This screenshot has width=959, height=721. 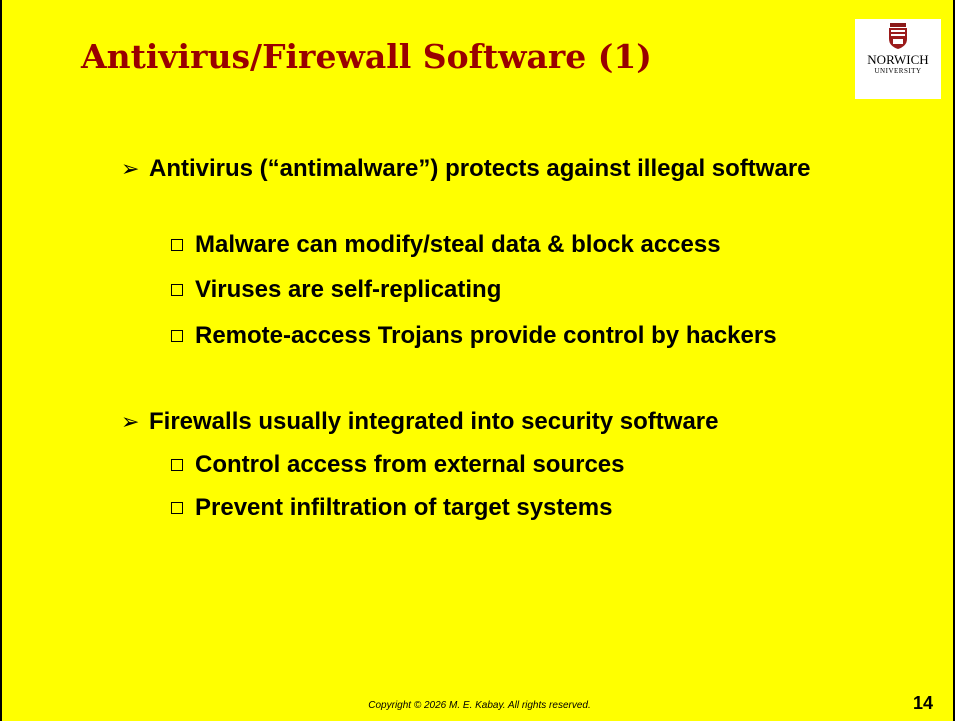 I want to click on sub-bullet-item: Prevent infiltration of target systems, so click(x=545, y=508).